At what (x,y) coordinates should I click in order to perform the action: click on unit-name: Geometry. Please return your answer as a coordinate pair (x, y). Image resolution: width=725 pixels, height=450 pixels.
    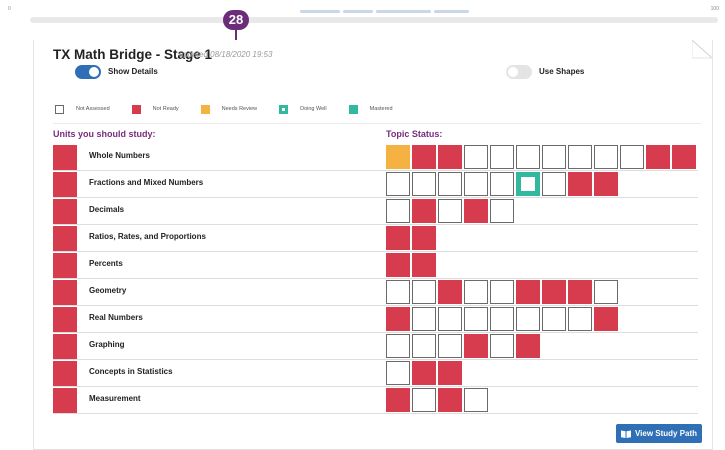
    Looking at the image, I should click on (107, 290).